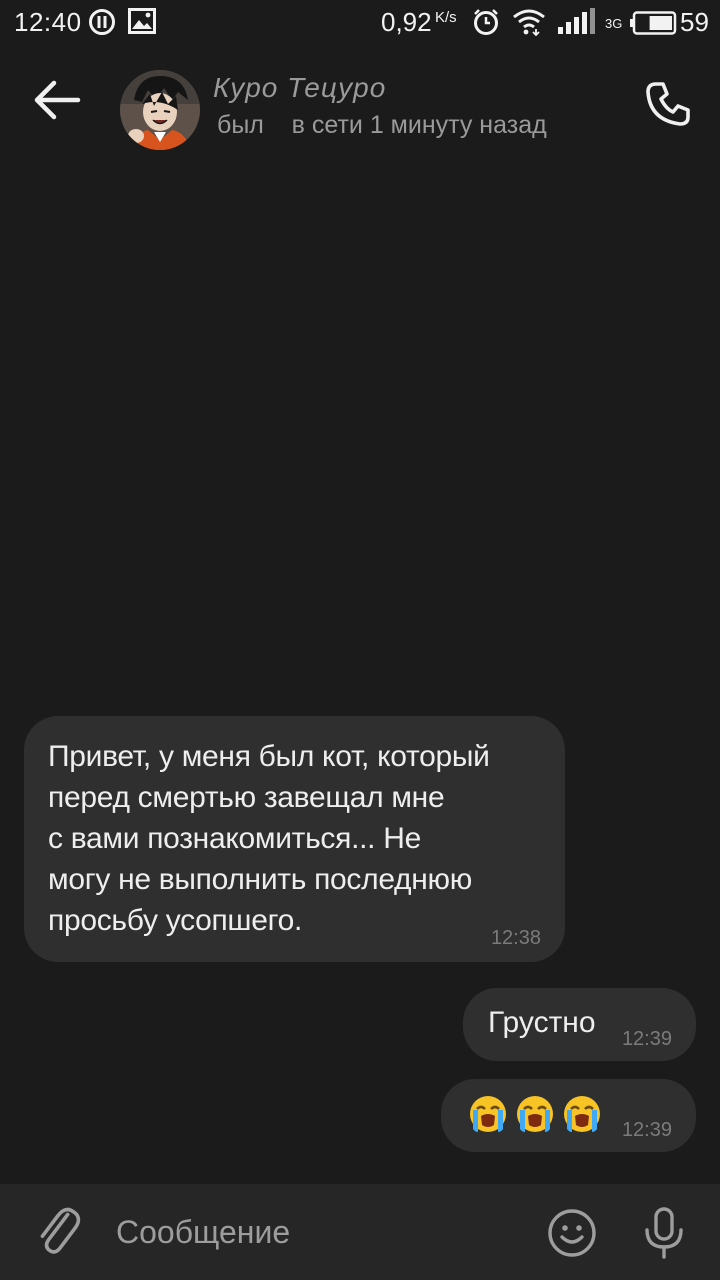  I want to click on message-text: Грустно, so click(542, 1022).